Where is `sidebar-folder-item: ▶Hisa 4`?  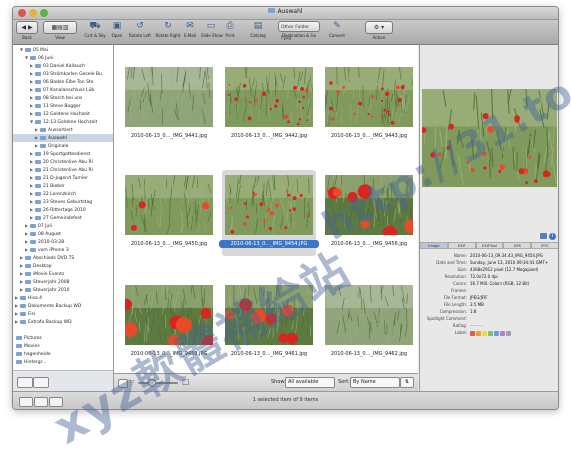 sidebar-folder-item: ▶Hisa 4 is located at coordinates (63, 298).